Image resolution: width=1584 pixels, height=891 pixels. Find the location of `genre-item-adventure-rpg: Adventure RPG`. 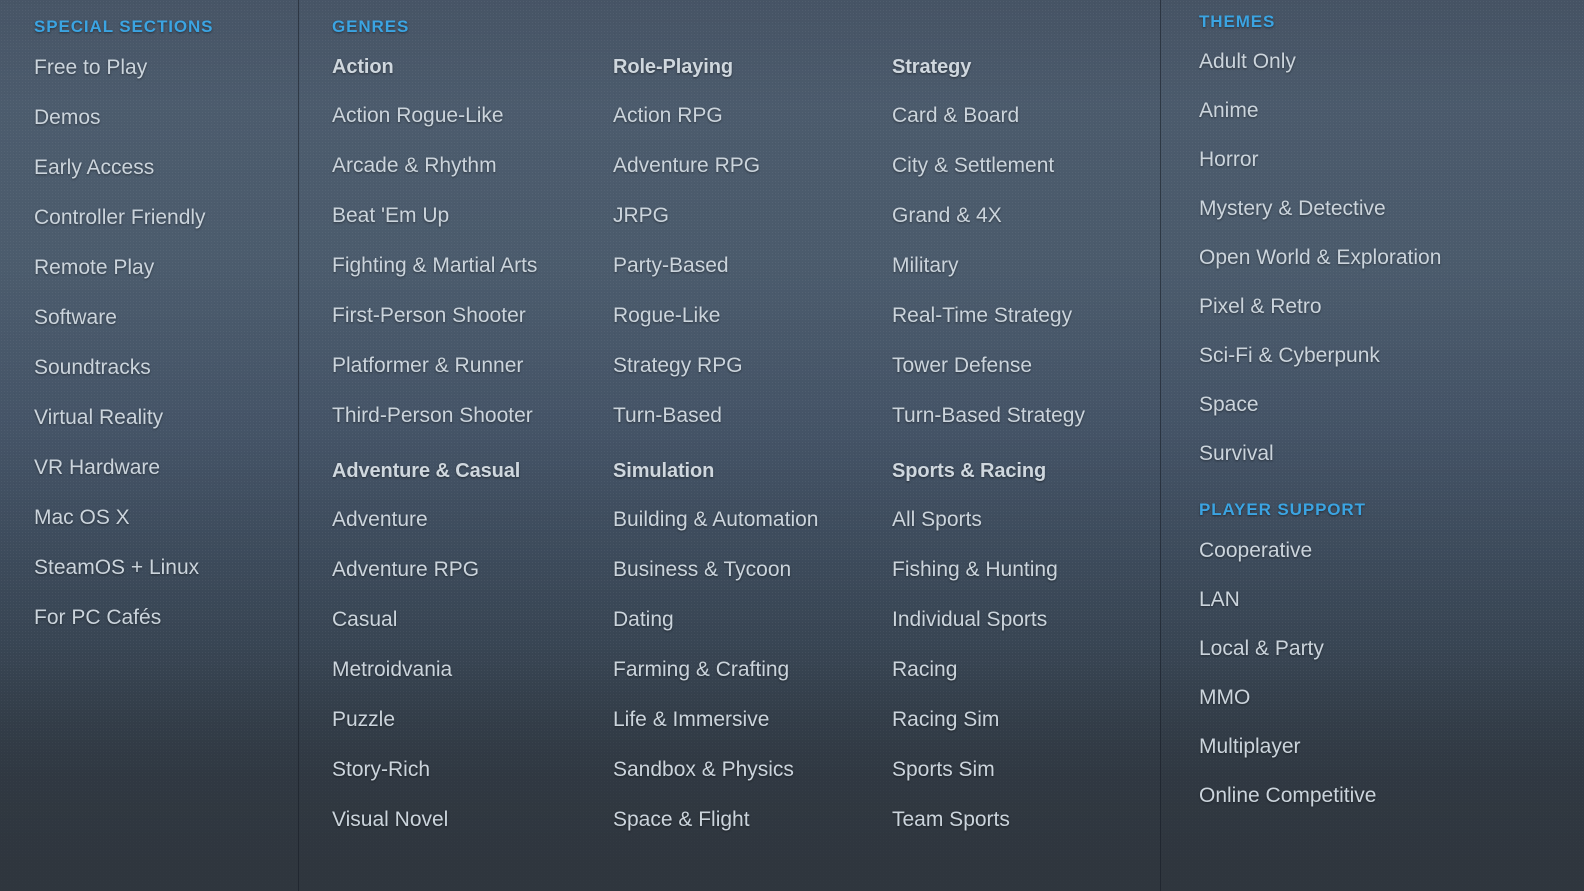

genre-item-adventure-rpg: Adventure RPG is located at coordinates (752, 165).